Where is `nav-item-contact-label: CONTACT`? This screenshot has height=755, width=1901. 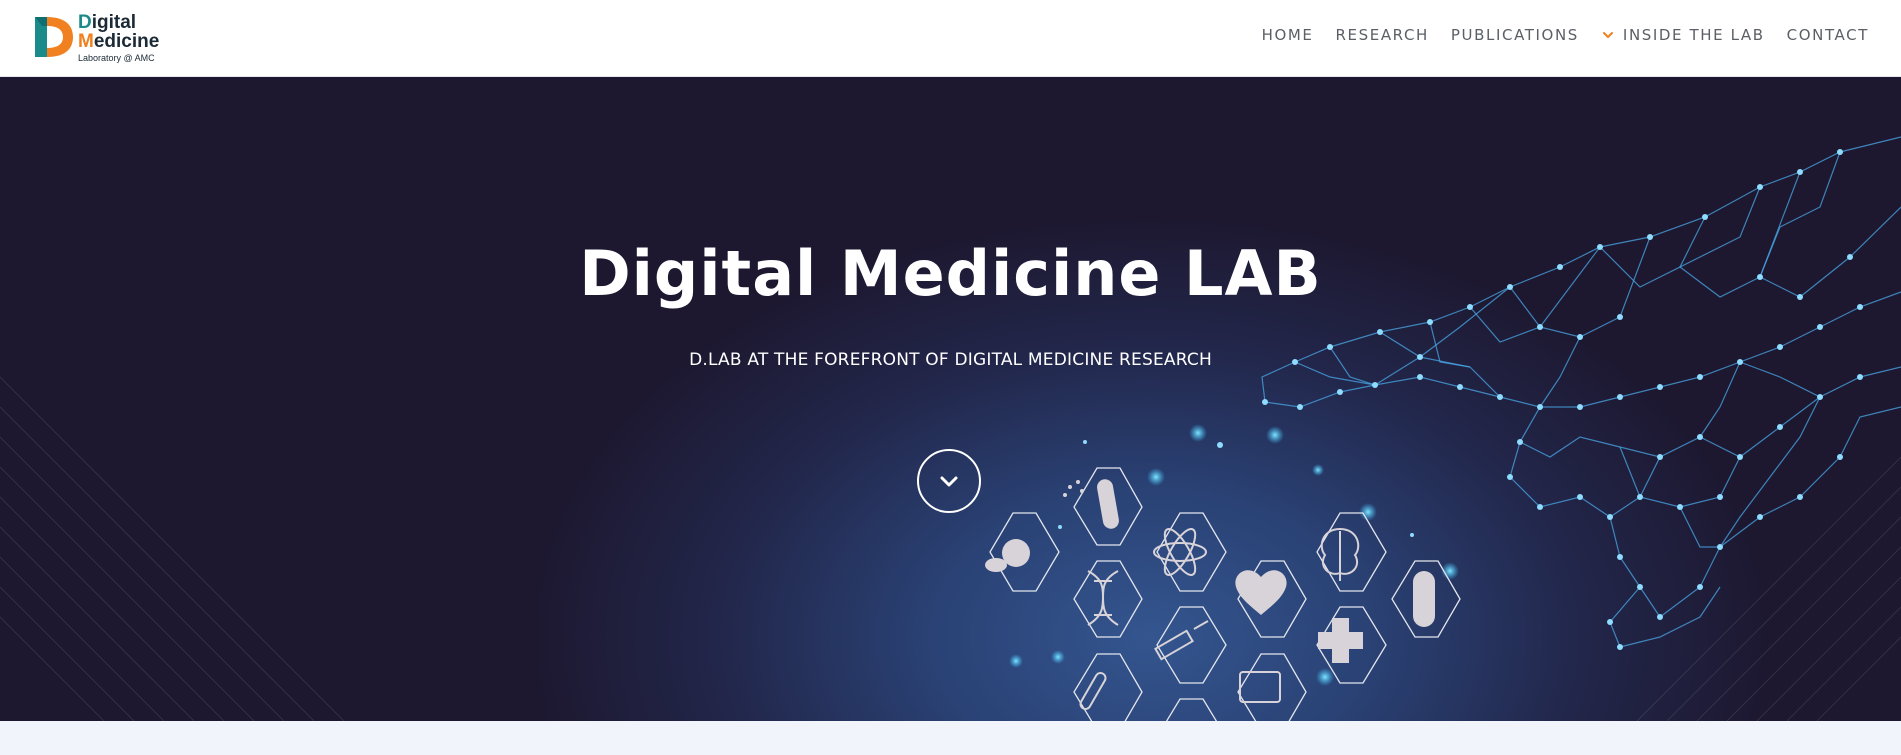 nav-item-contact-label: CONTACT is located at coordinates (1827, 35).